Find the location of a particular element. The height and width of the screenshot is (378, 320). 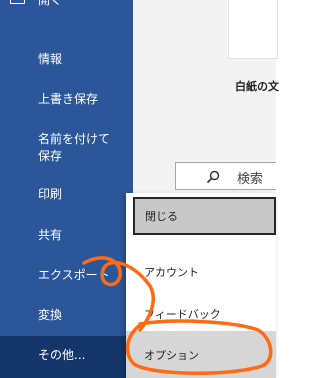

sidebar-item-export: エクスポート is located at coordinates (66, 276).